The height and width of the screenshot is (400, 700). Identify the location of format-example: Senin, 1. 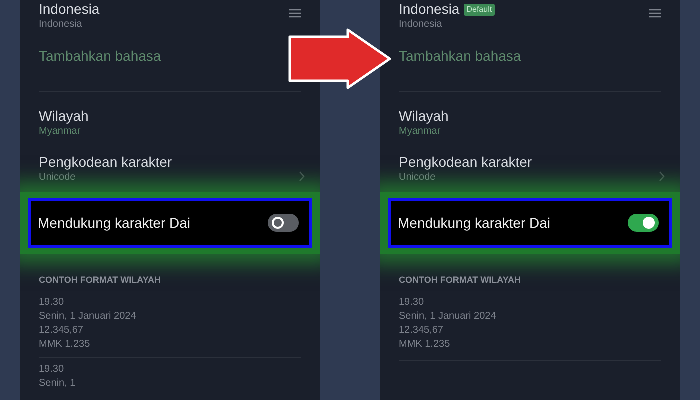
(57, 383).